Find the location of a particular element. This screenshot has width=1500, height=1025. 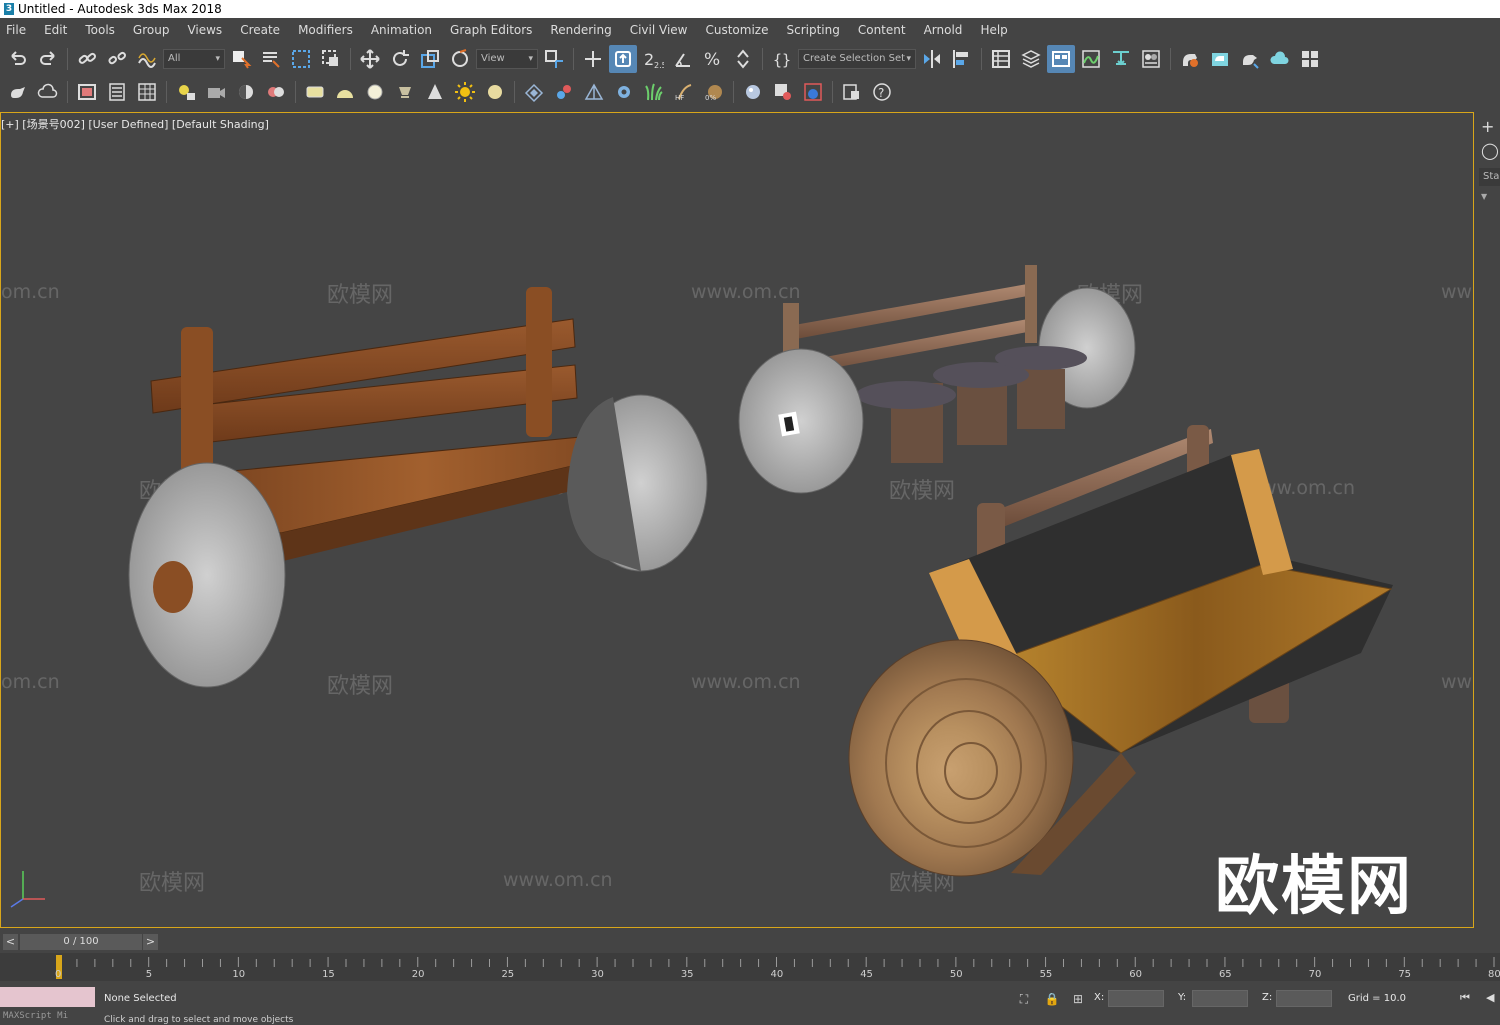

menu-content: Content is located at coordinates (885, 30).